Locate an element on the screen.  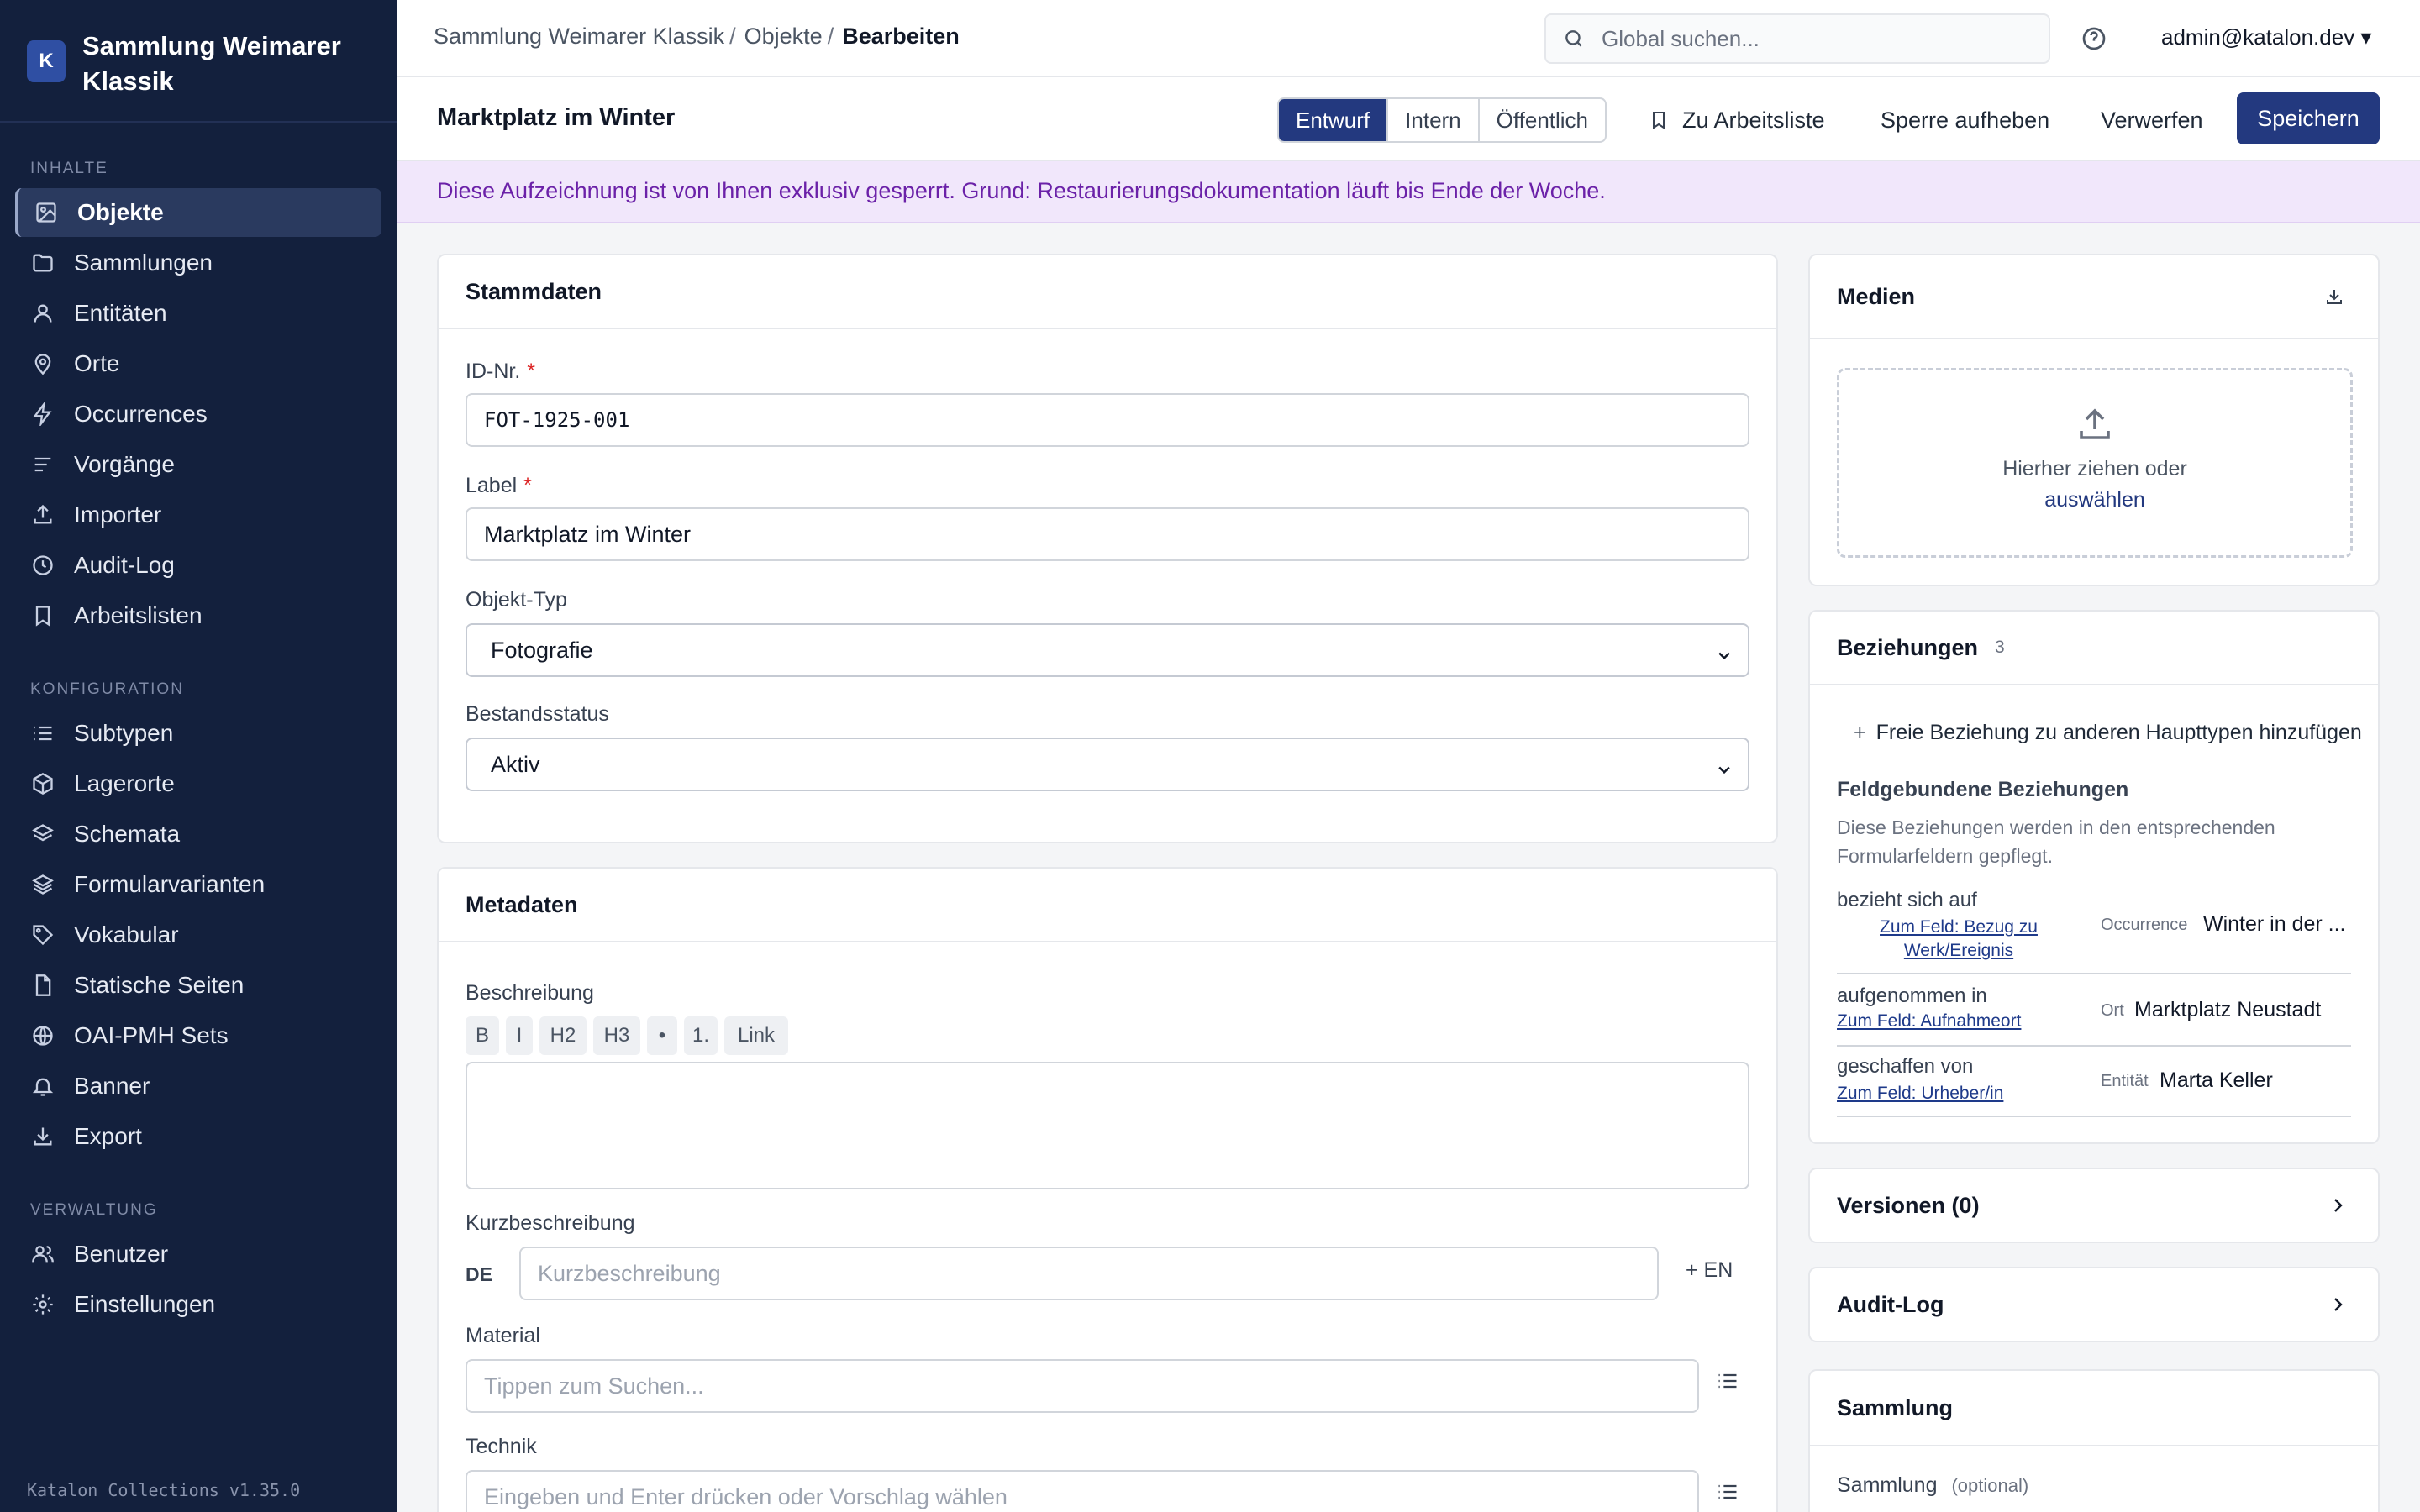
user-icon is located at coordinates (42, 313).